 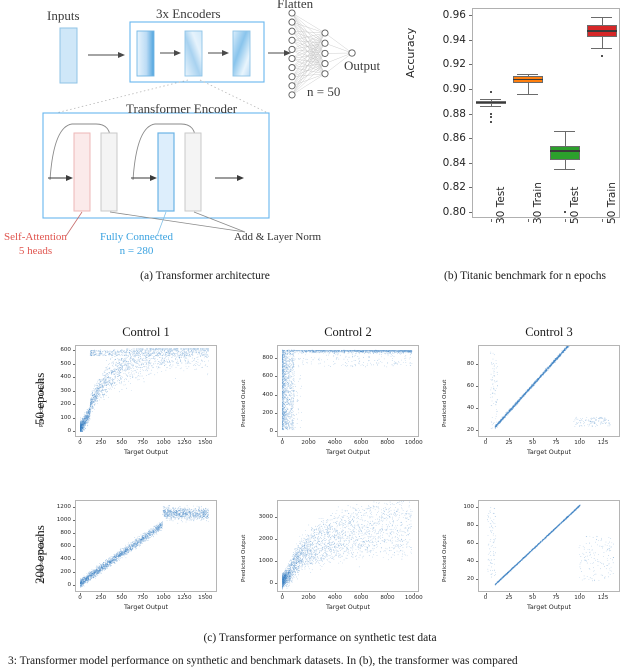 I want to click on scatter-x-tick-label: 750, so click(x=142, y=443).